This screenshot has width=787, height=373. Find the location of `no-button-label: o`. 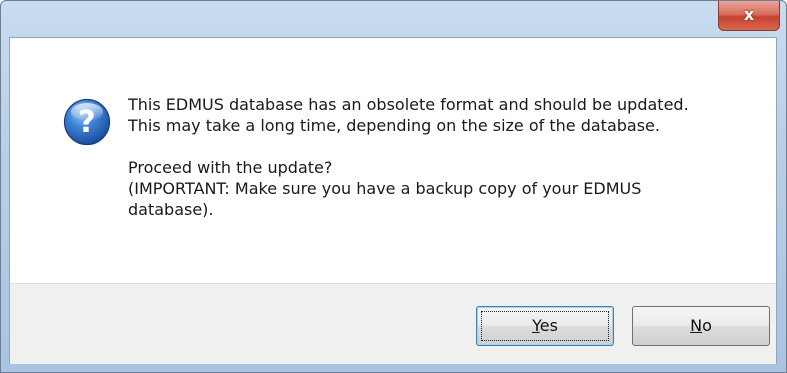

no-button-label: o is located at coordinates (707, 325).